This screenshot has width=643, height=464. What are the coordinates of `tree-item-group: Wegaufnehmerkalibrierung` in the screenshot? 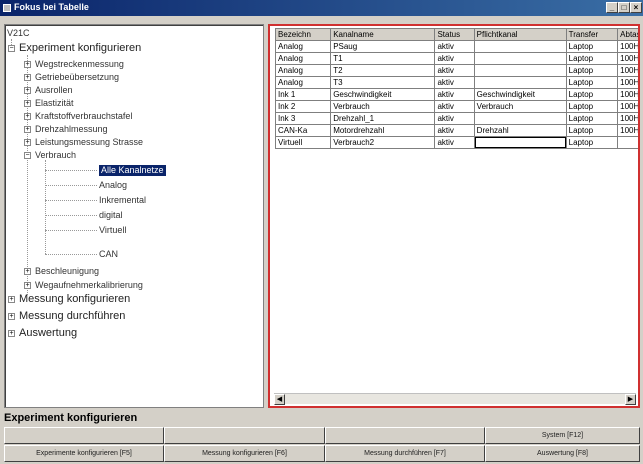 It's located at (89, 285).